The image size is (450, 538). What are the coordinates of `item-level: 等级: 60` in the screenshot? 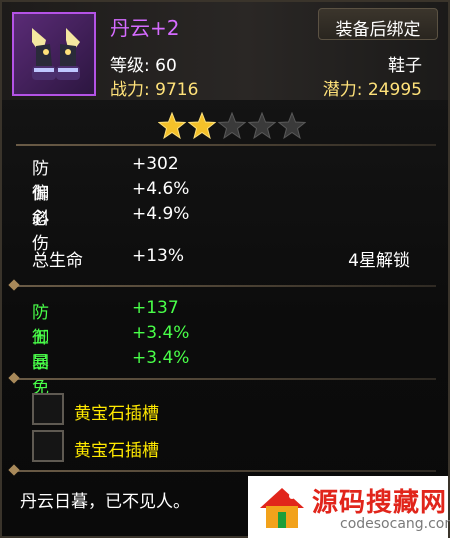 It's located at (143, 66).